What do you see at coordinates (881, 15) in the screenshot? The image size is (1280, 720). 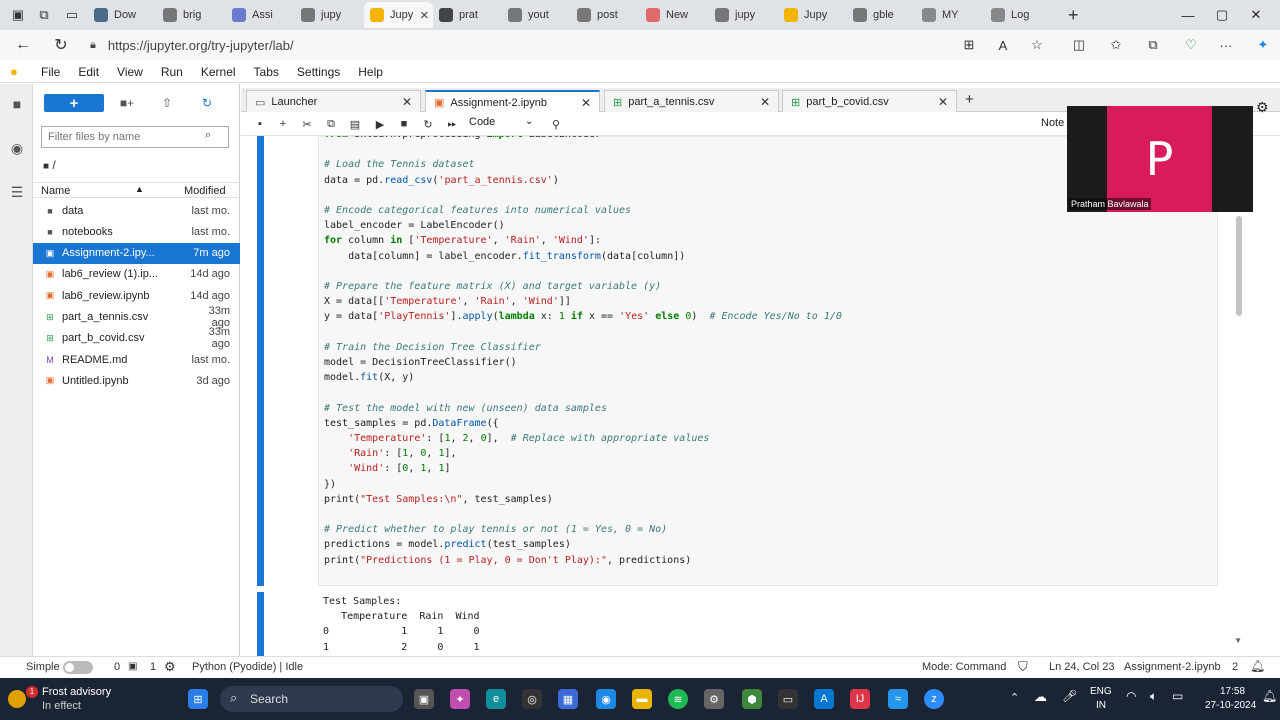 I see `browser-tab: gble` at bounding box center [881, 15].